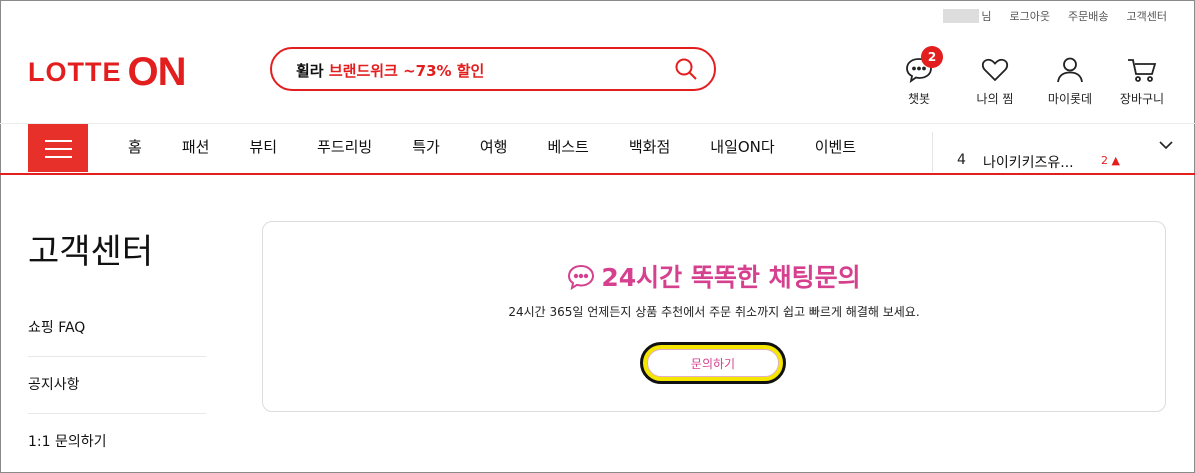 Image resolution: width=1195 pixels, height=473 pixels. I want to click on nav-underline, so click(597, 174).